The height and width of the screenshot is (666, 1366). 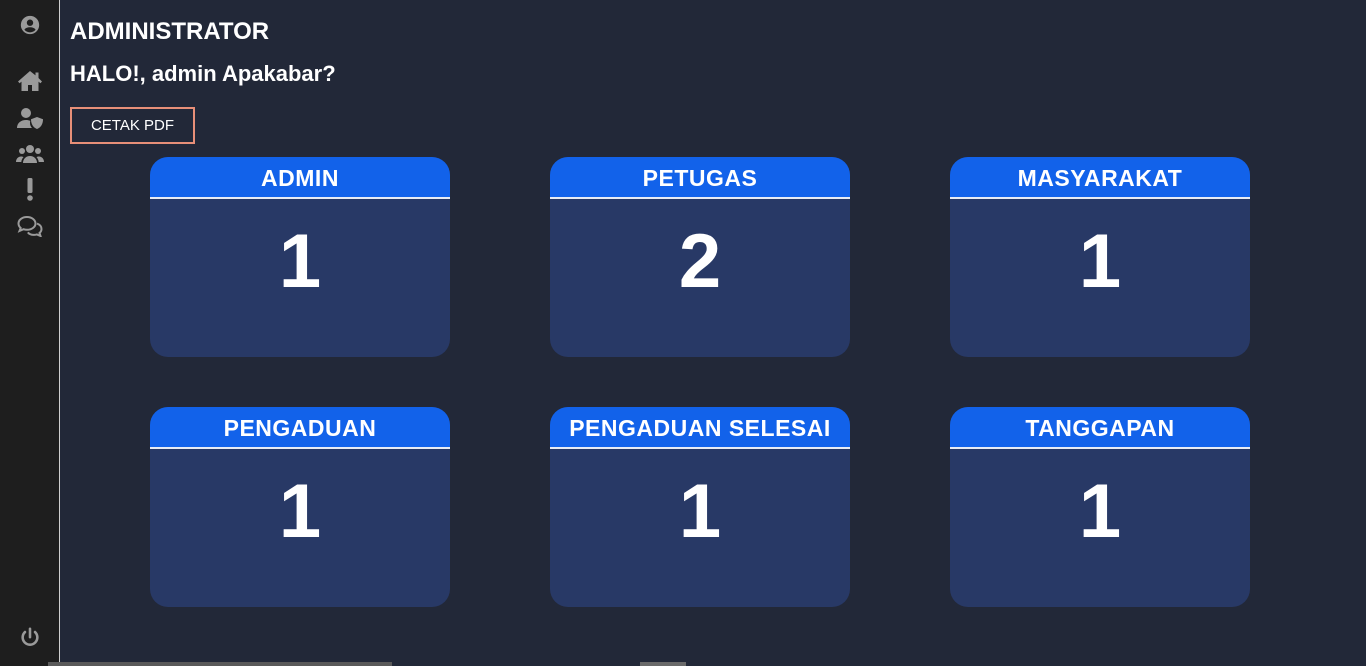 What do you see at coordinates (700, 178) in the screenshot?
I see `card-label: PETUGAS` at bounding box center [700, 178].